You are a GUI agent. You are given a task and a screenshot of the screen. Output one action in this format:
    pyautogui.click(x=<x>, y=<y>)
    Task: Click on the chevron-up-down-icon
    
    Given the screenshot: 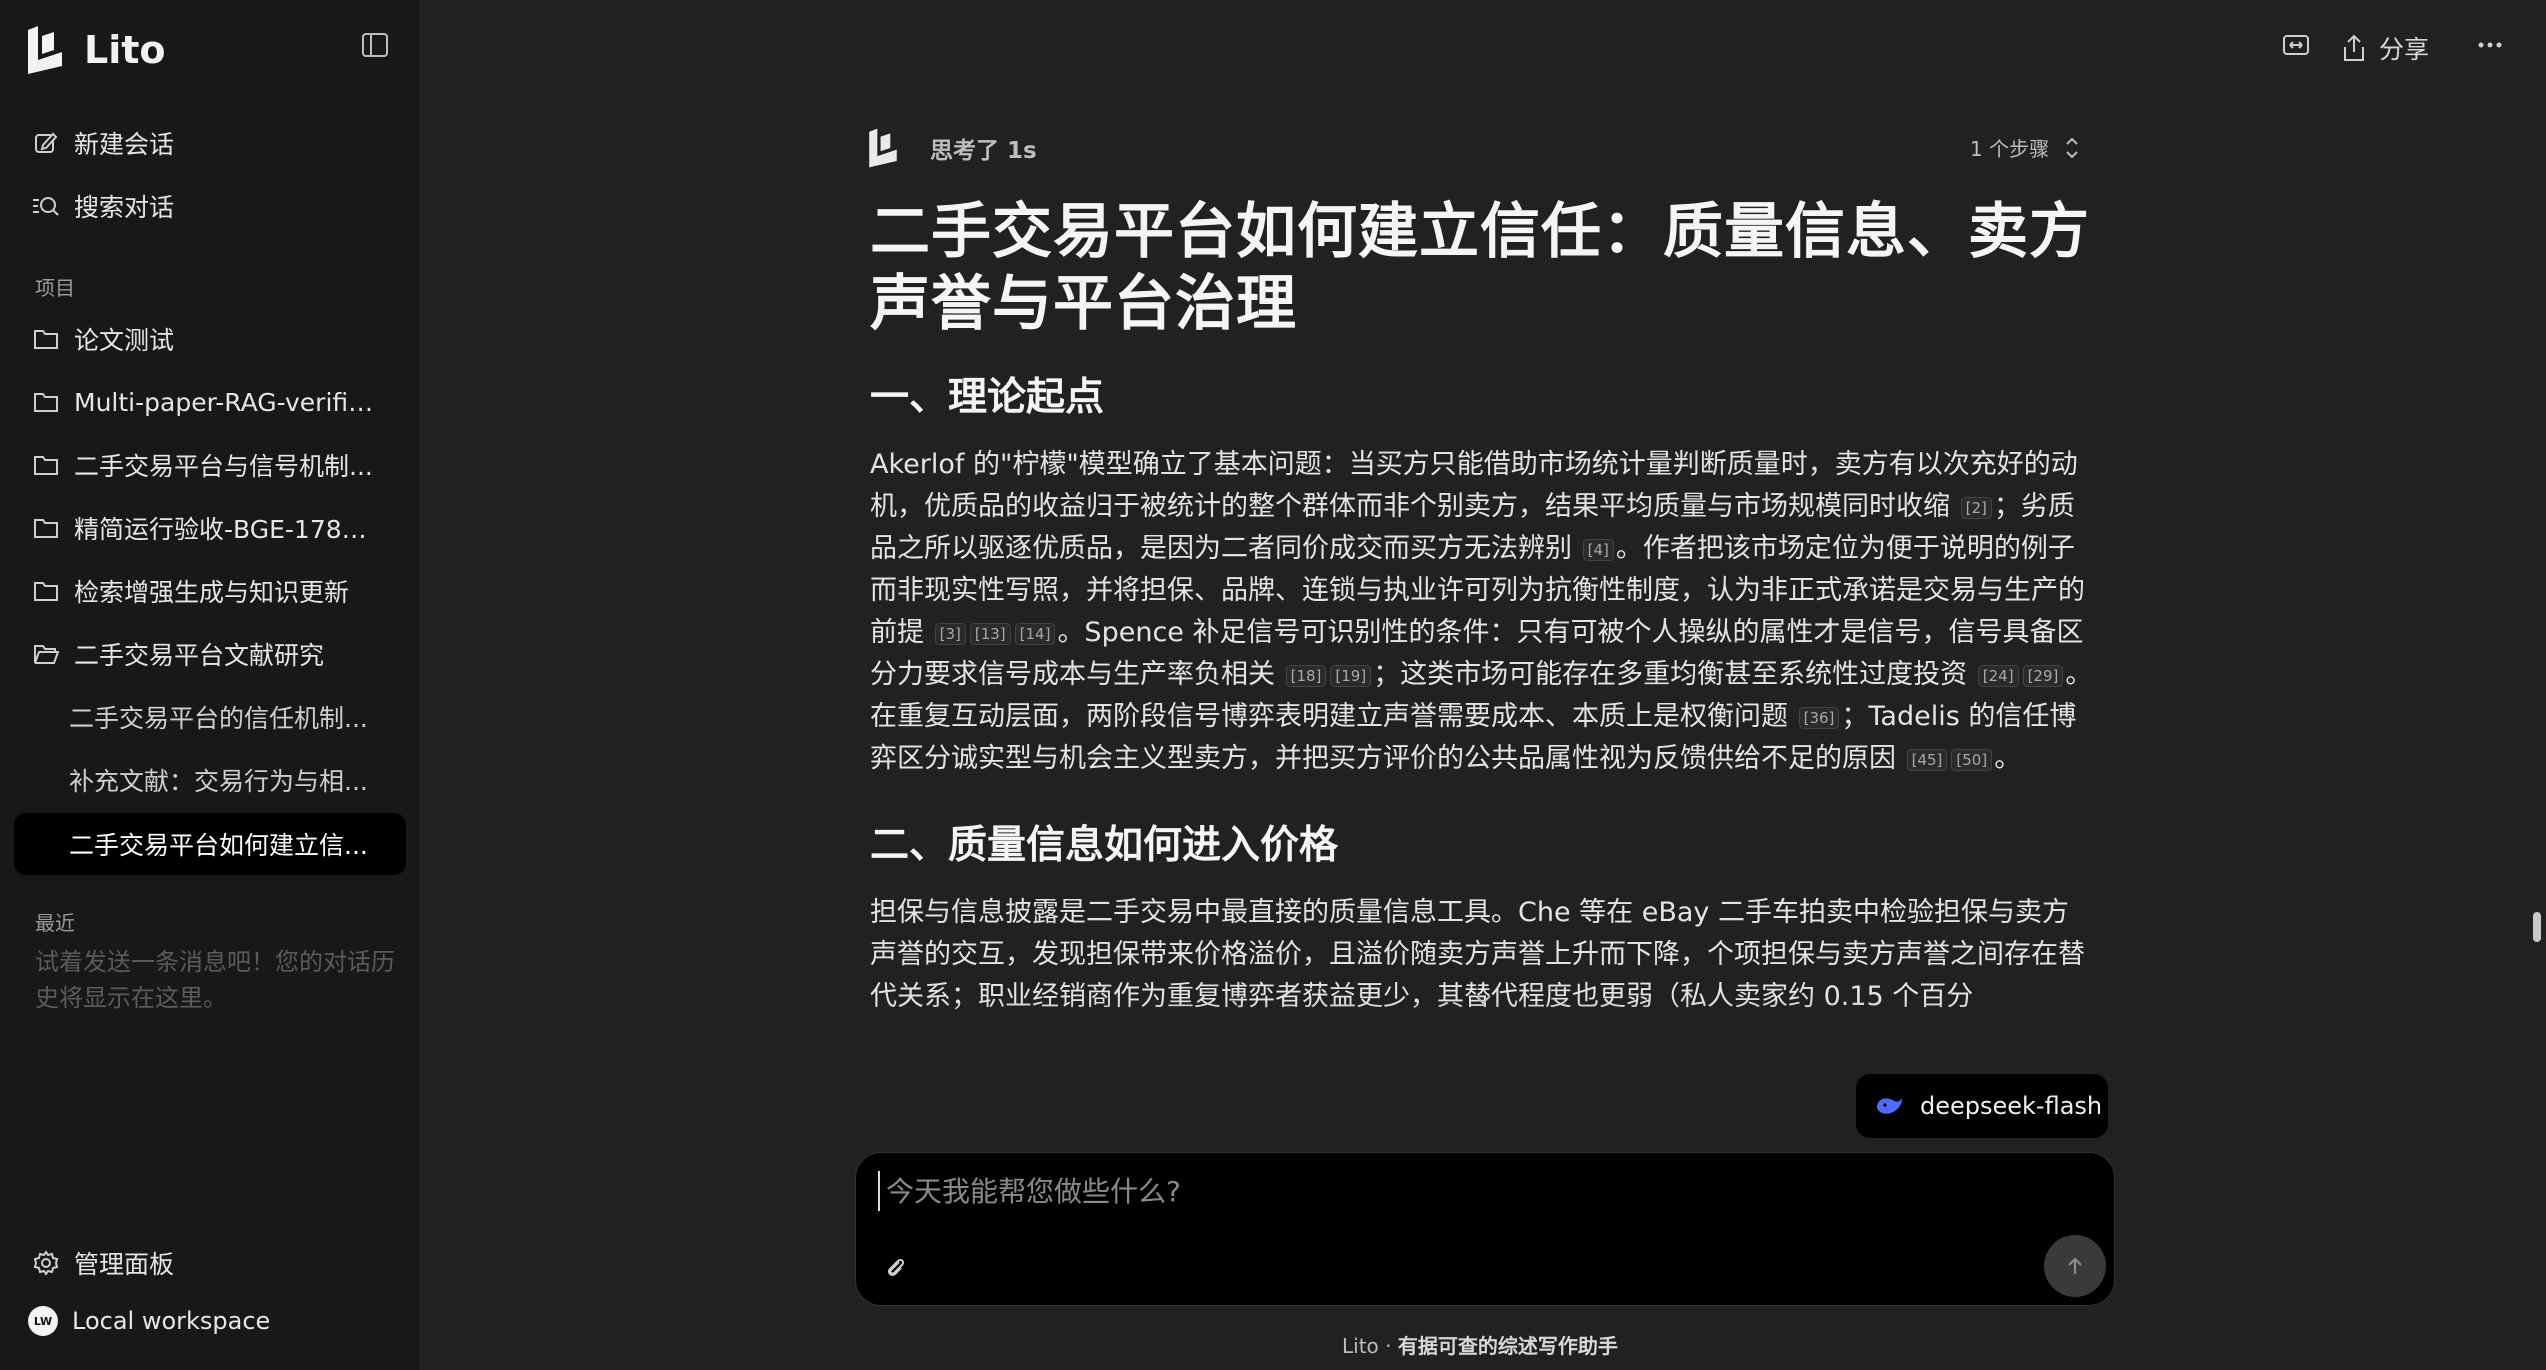 What is the action you would take?
    pyautogui.click(x=2072, y=147)
    